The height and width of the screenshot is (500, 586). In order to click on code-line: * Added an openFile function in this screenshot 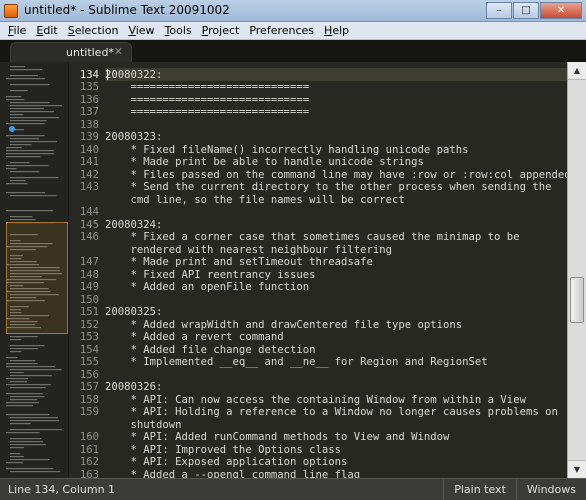, I will do `click(207, 287)`.